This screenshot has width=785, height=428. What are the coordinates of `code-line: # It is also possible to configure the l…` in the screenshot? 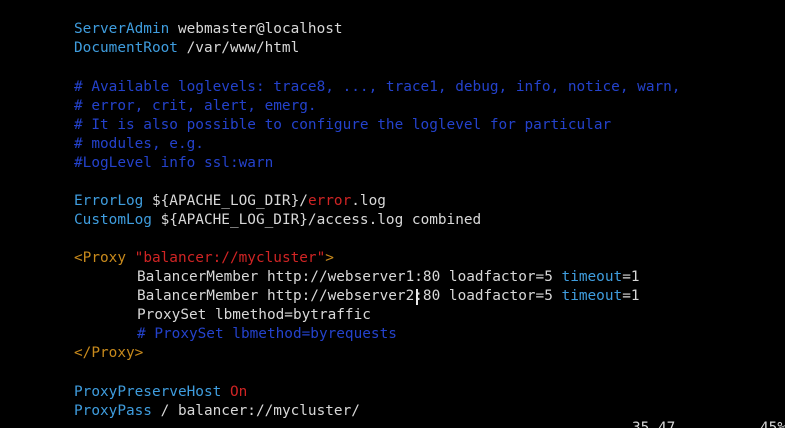 It's located at (342, 125).